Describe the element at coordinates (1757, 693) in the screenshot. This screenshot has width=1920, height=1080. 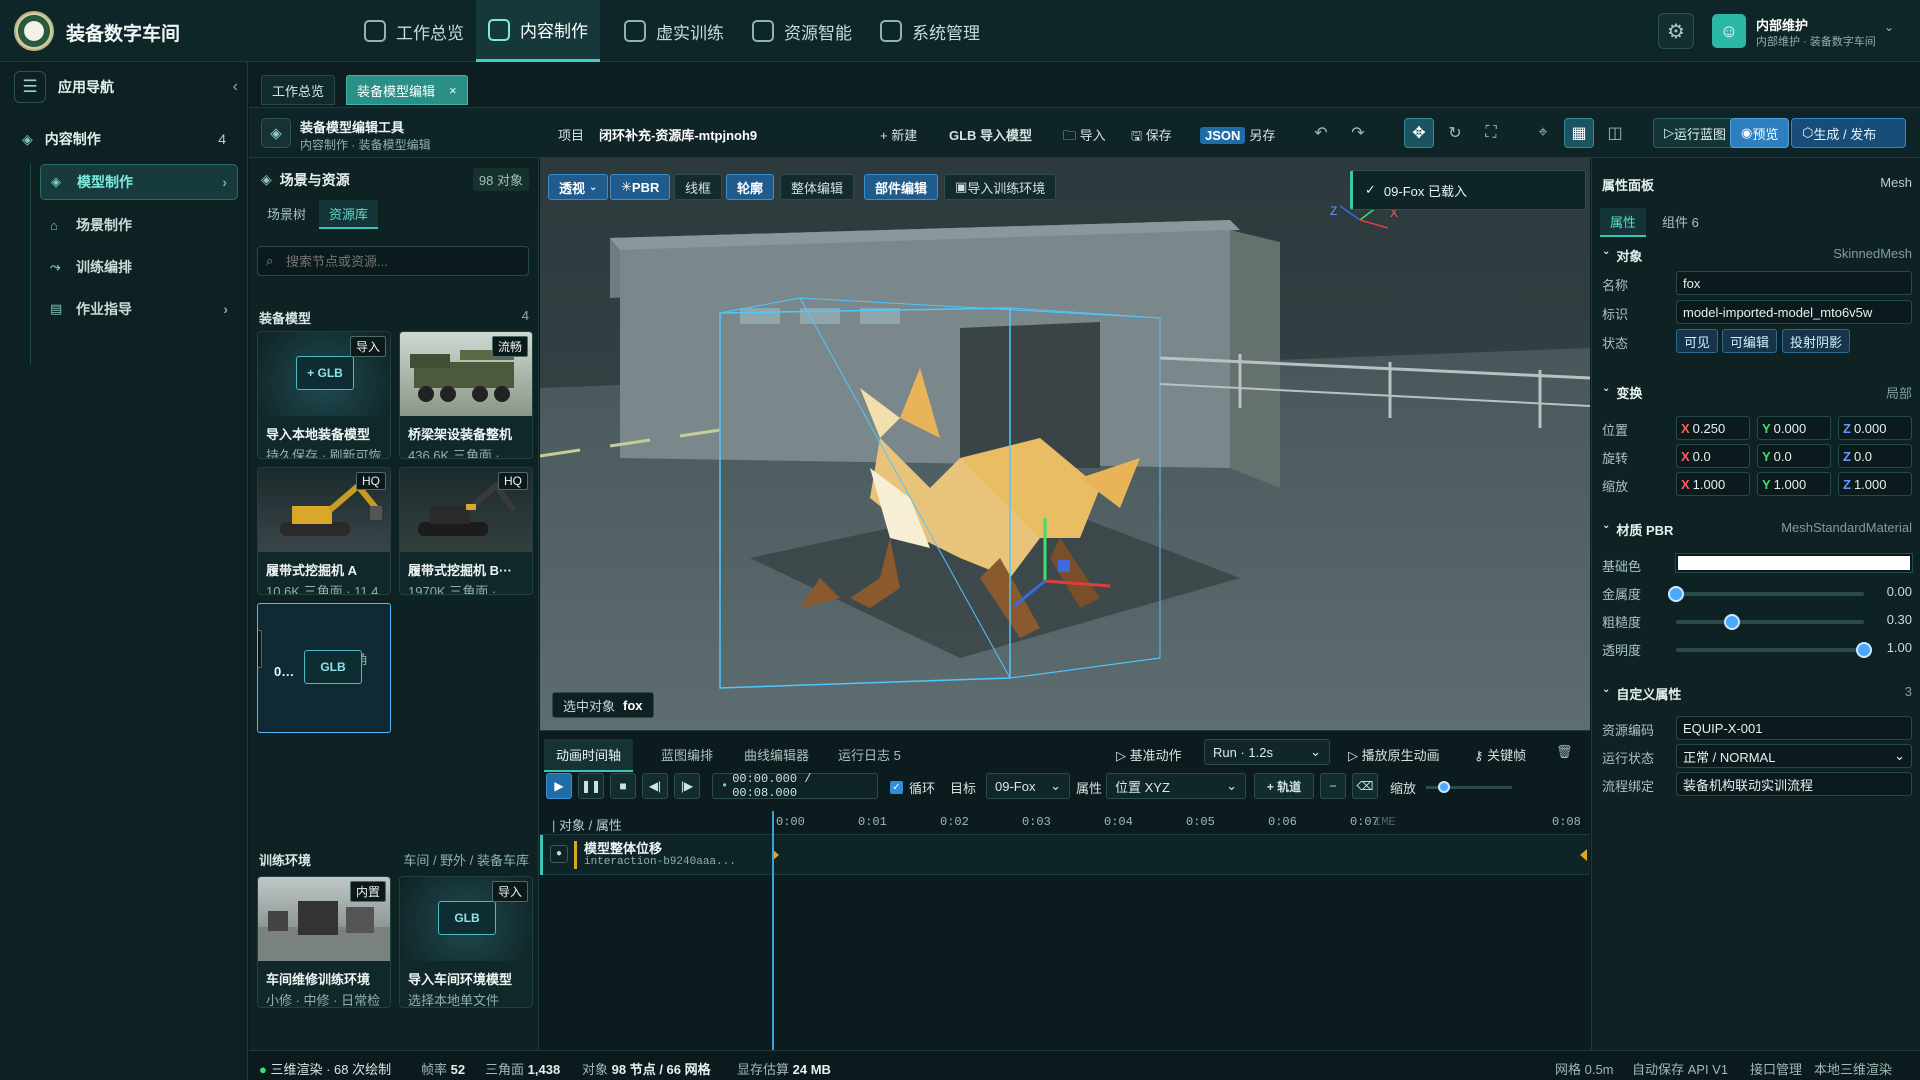
I see `section-custom: ⌄ 自定义属性 3` at that location.